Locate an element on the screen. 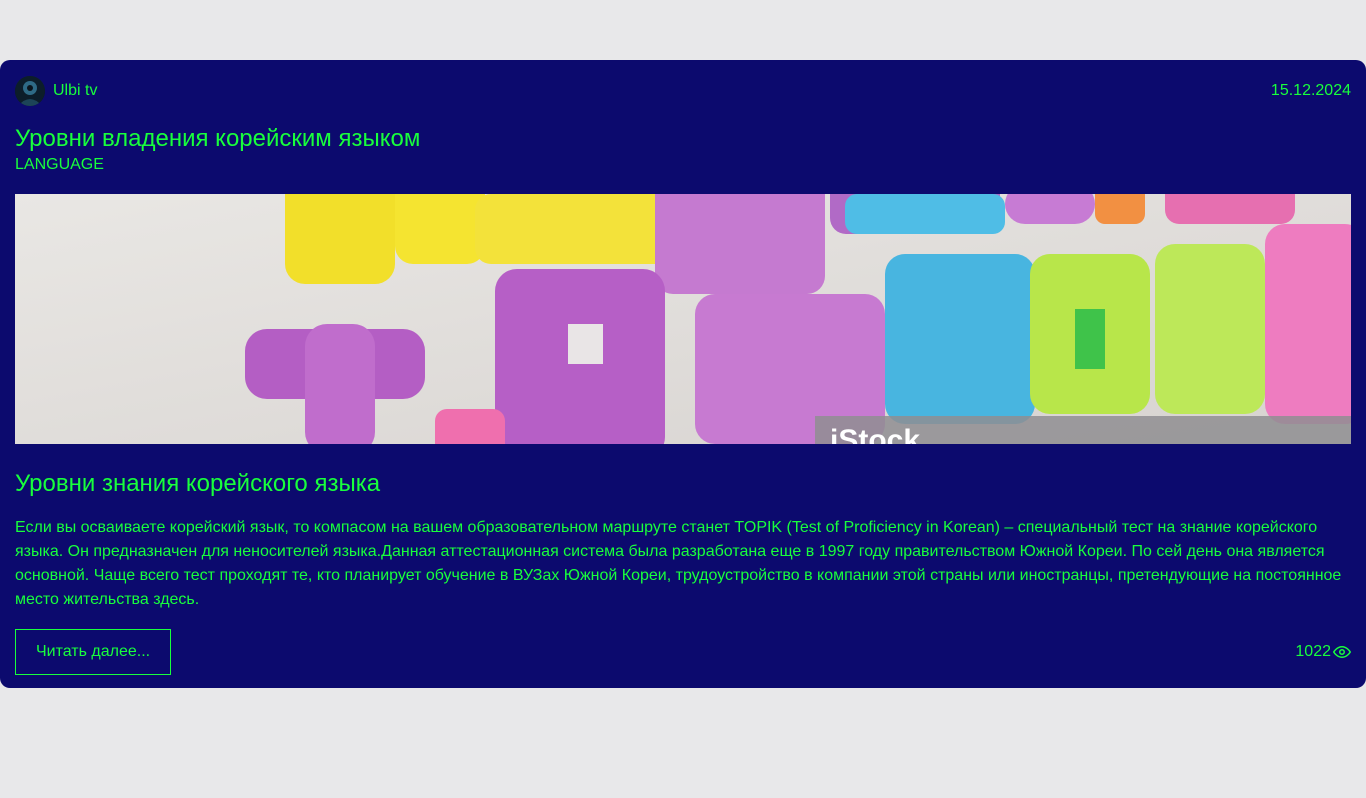  views-counter: 1022 is located at coordinates (1323, 652).